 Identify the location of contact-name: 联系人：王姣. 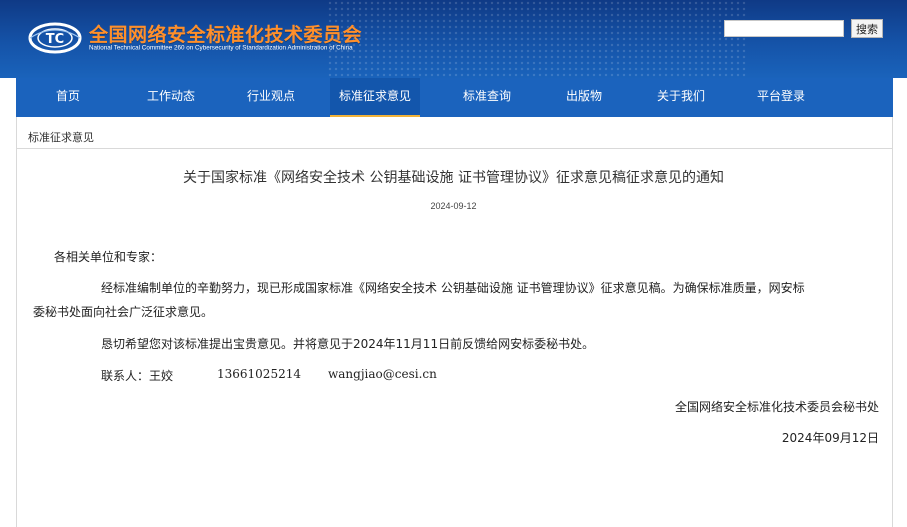
(137, 376).